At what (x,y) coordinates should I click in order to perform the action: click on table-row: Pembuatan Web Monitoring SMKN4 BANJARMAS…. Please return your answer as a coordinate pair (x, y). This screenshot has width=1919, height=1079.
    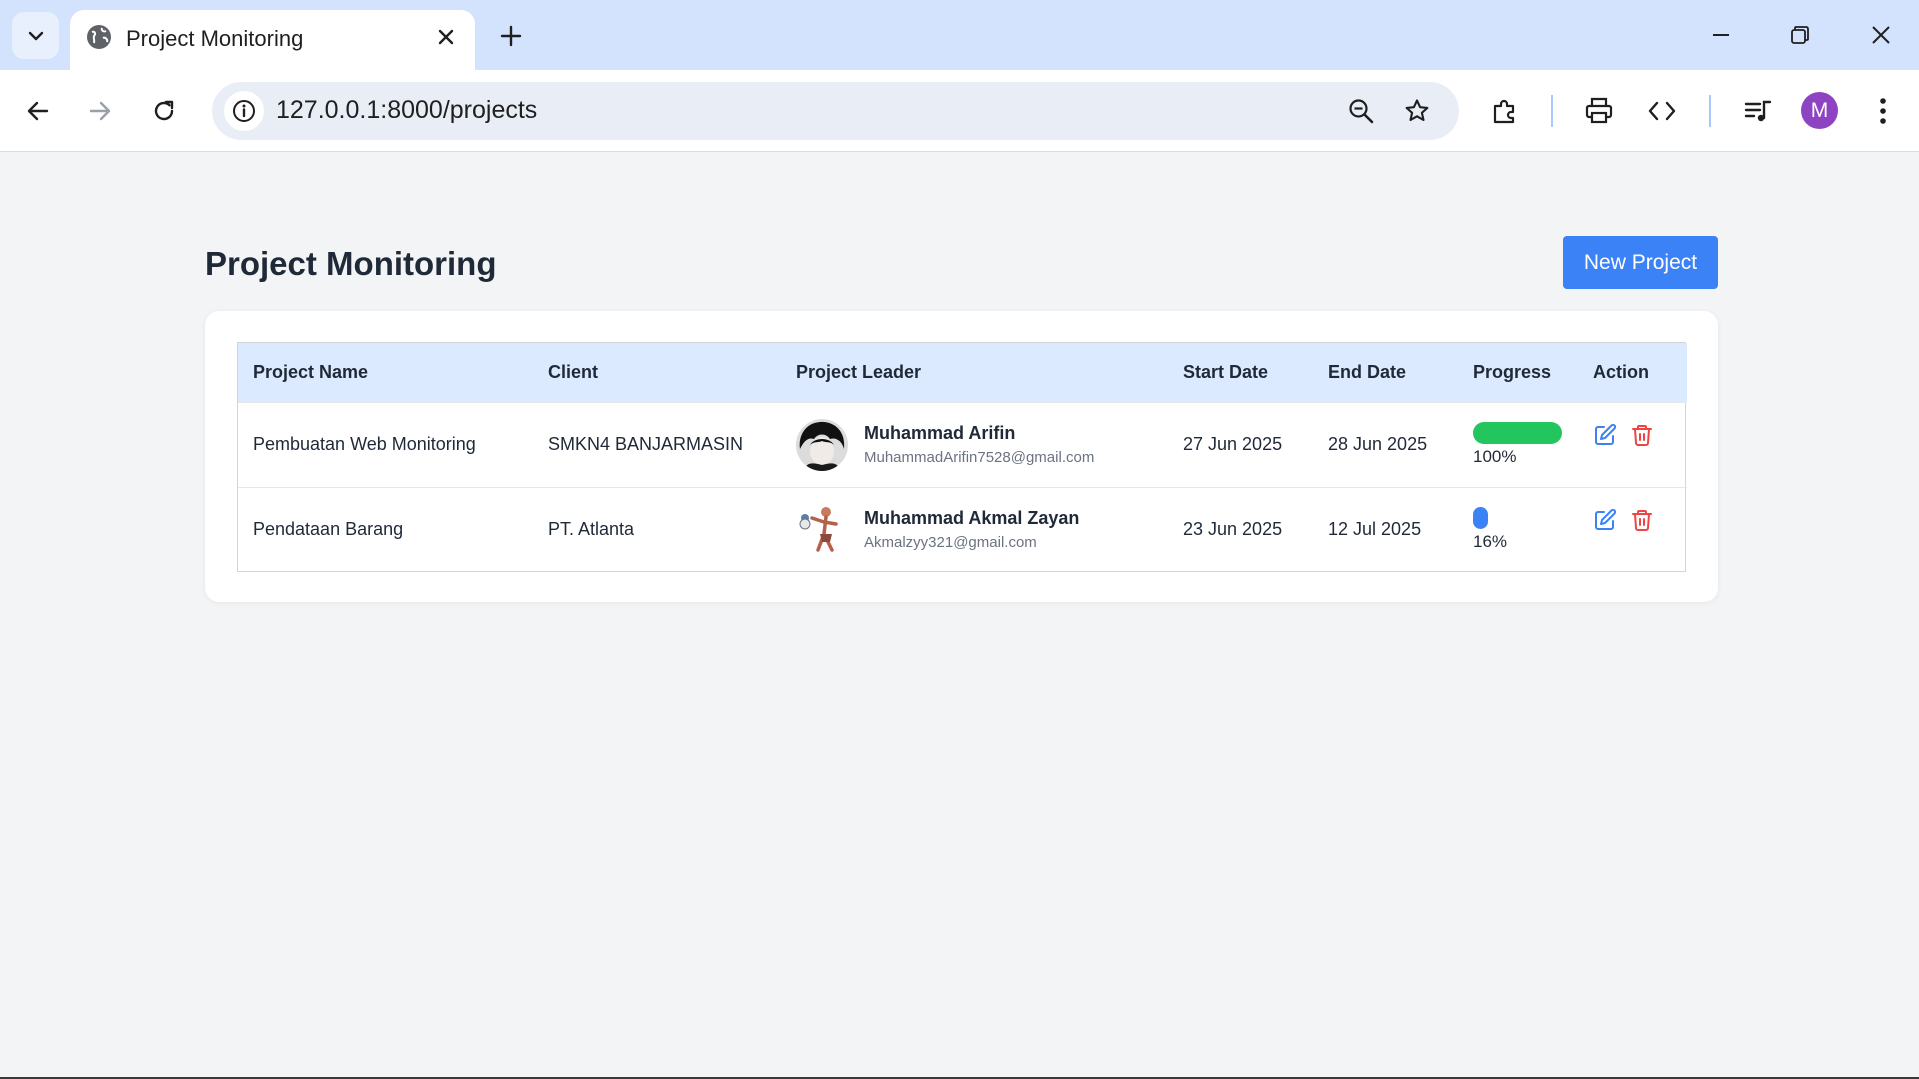
    Looking at the image, I should click on (962, 444).